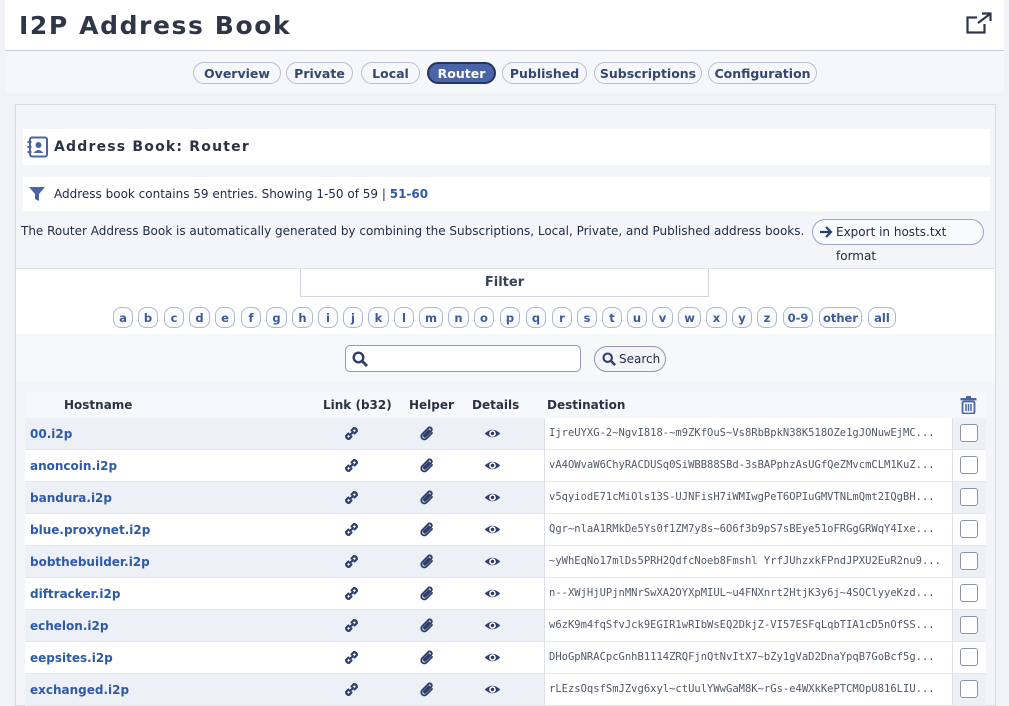  I want to click on filter-letter-u: u, so click(637, 317).